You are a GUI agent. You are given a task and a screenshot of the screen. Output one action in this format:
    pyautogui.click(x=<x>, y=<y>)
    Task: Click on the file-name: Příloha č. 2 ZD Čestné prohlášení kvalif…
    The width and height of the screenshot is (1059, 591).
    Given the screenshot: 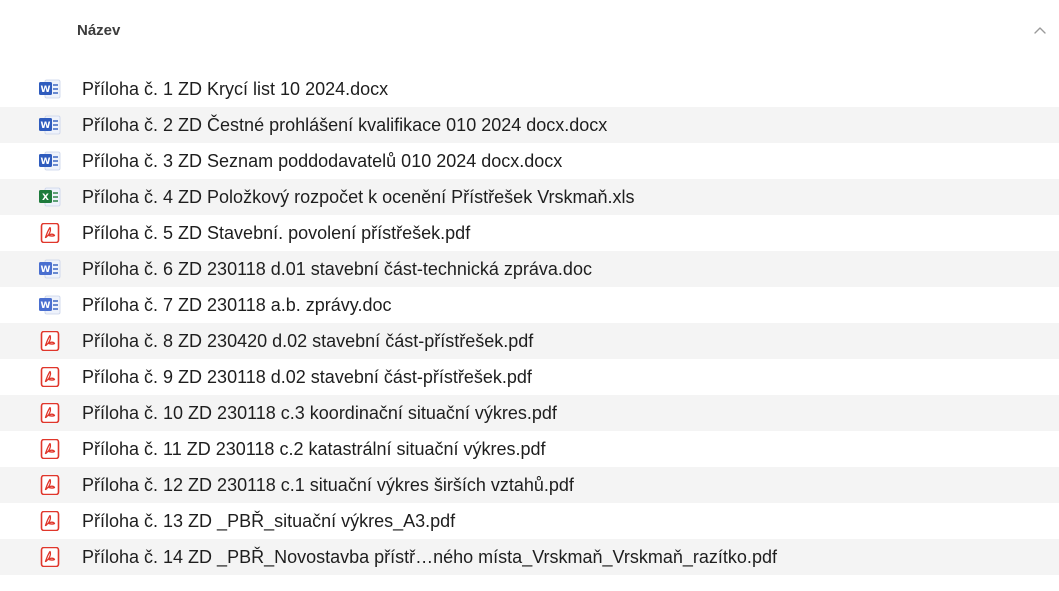 What is the action you would take?
    pyautogui.click(x=345, y=125)
    